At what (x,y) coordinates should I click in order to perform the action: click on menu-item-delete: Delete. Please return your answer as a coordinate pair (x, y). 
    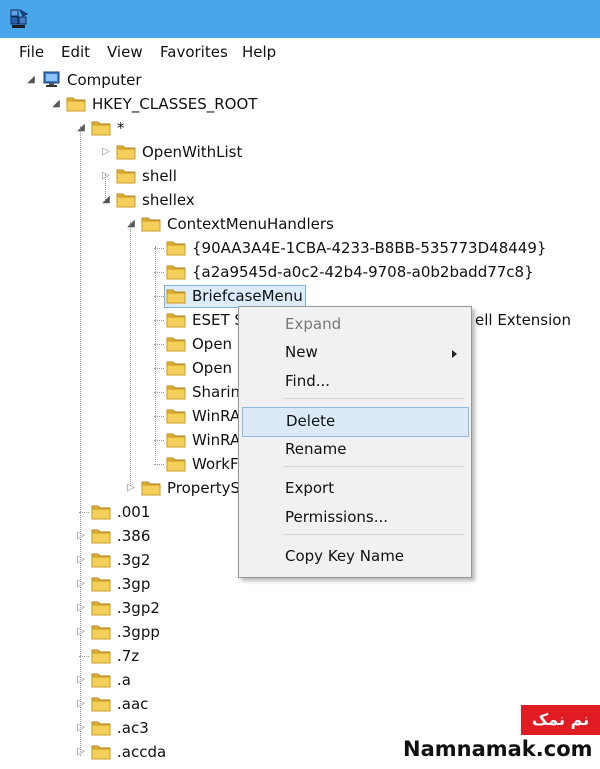
    Looking at the image, I should click on (355, 422).